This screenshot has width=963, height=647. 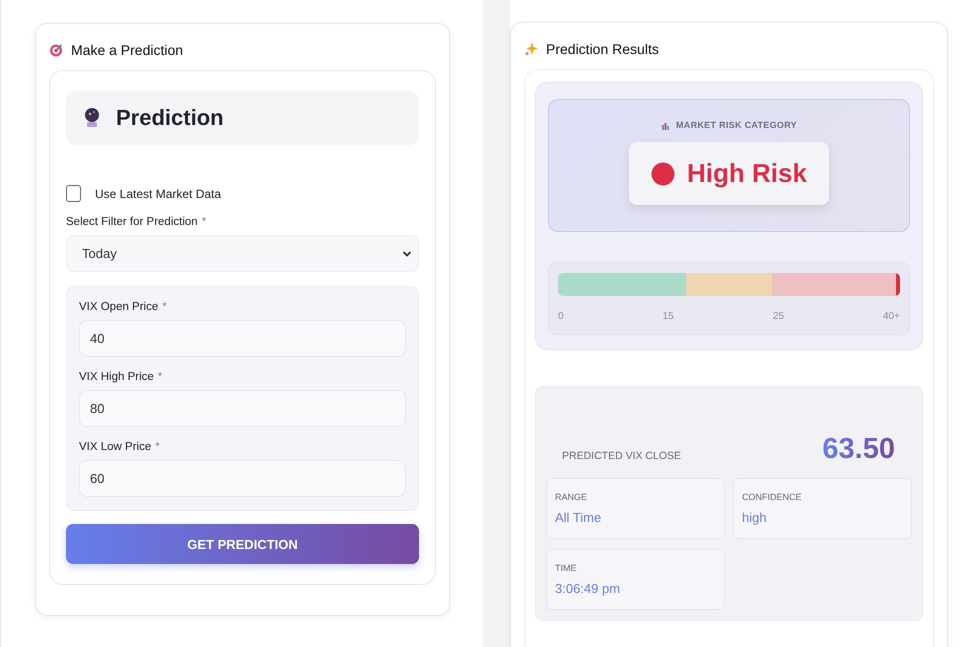 What do you see at coordinates (242, 478) in the screenshot?
I see `price-input: 60` at bounding box center [242, 478].